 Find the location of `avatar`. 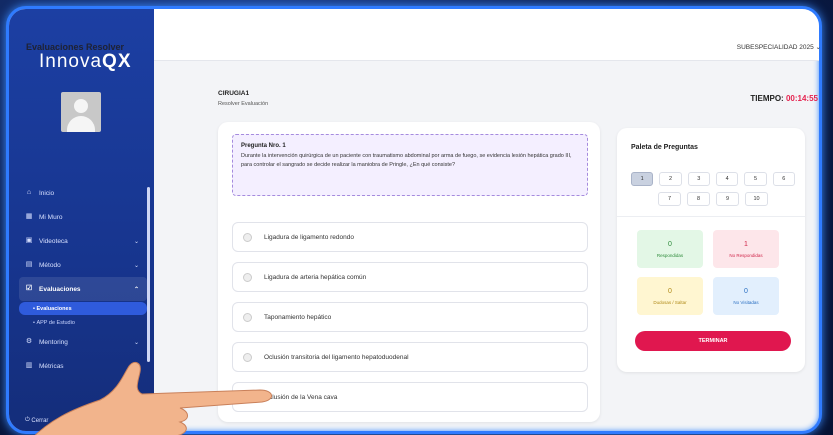

avatar is located at coordinates (81, 112).